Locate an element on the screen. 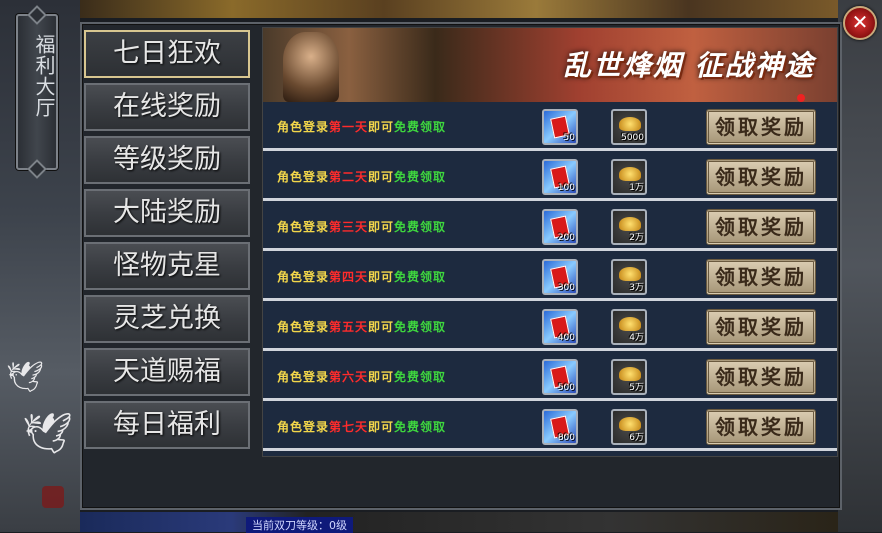 The width and height of the screenshot is (882, 533). reward-row: 角色登录第二天即可免费领取 100 1万 领取奖励 is located at coordinates (550, 177).